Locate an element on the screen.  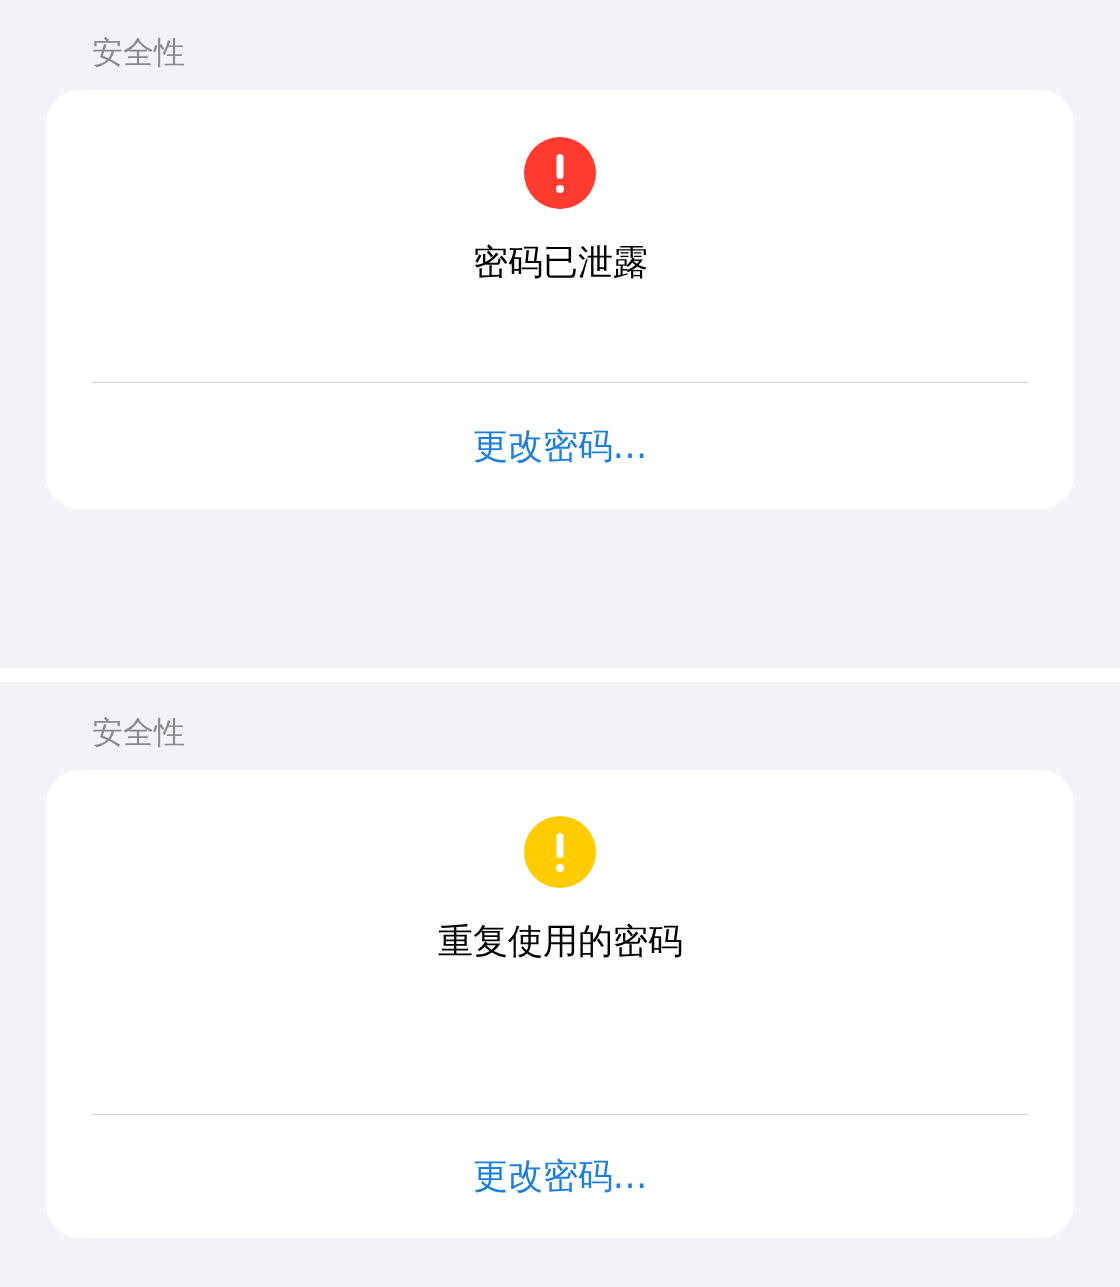
alert-title: 密码已泄露 is located at coordinates (560, 262).